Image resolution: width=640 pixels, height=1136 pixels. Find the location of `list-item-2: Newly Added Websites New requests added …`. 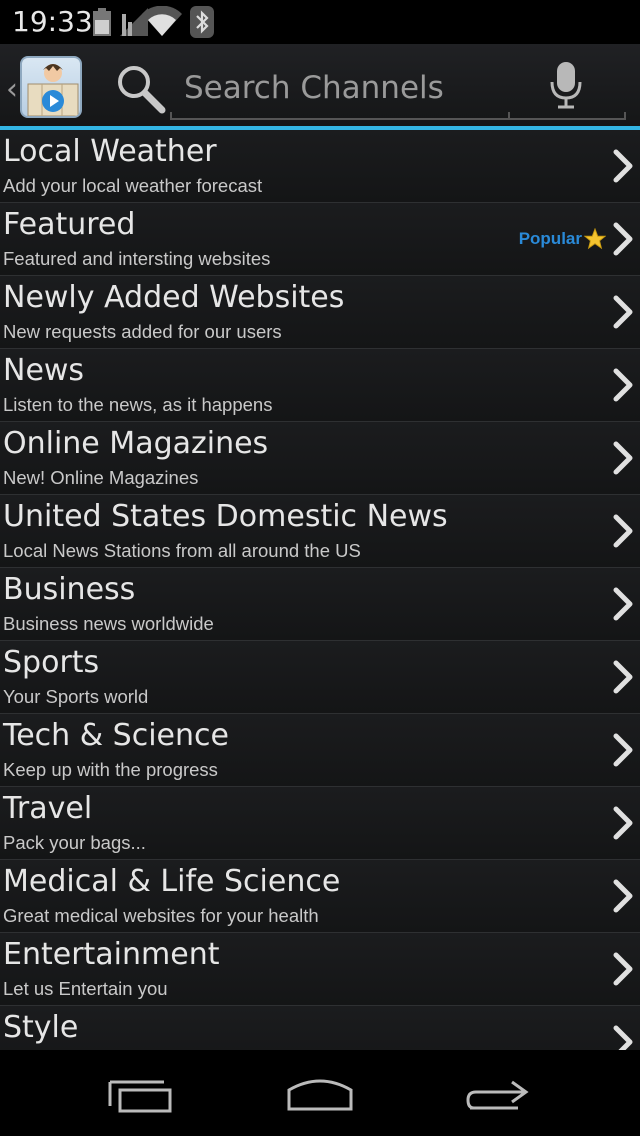

list-item-2: Newly Added Websites New requests added … is located at coordinates (320, 312).